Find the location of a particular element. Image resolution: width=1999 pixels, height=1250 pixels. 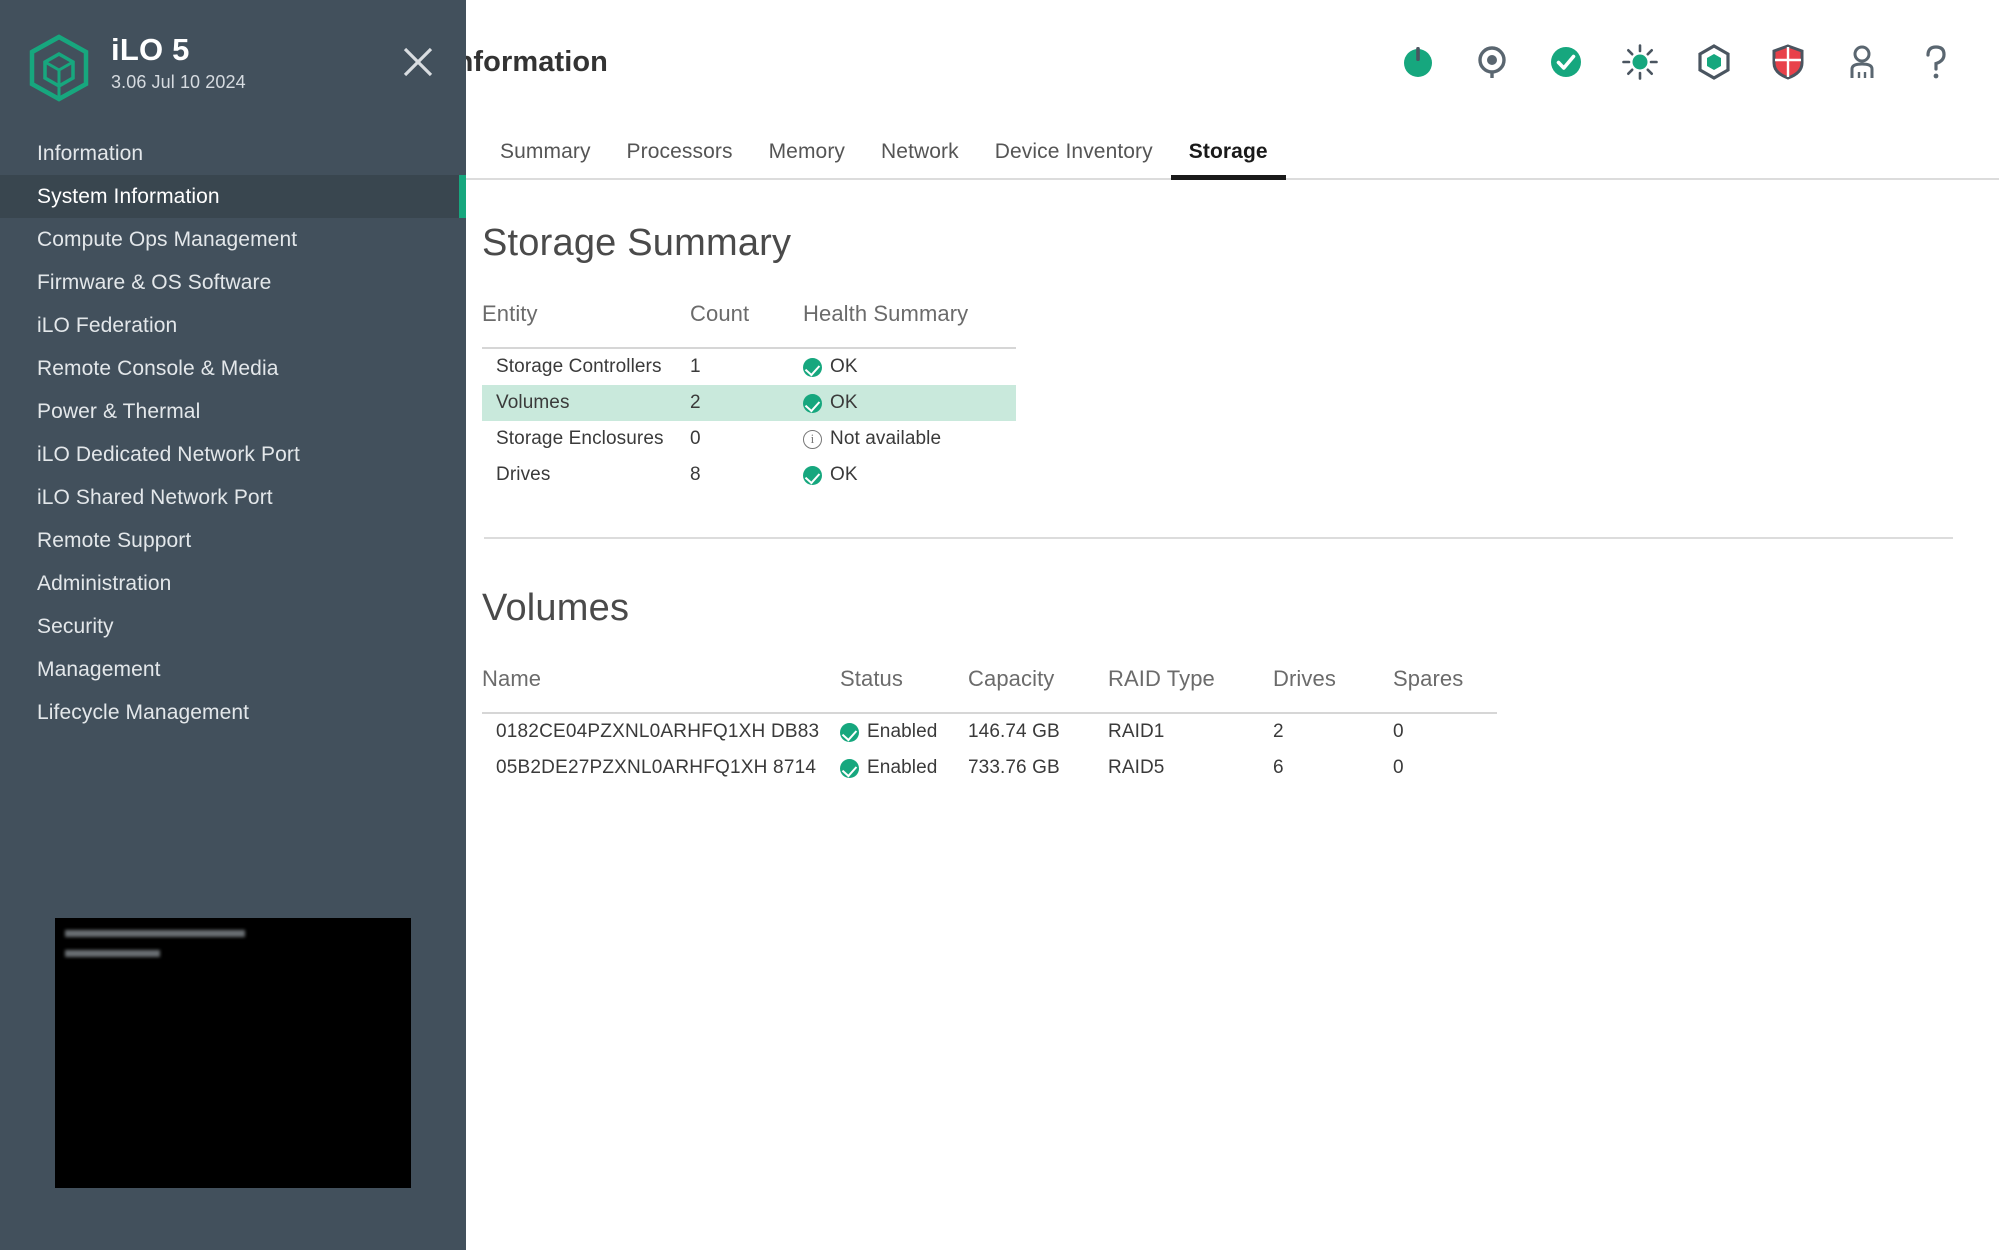

sidebar-item-ilo-dedicated-network-port: iLO Dedicated Network Port is located at coordinates (233, 454).